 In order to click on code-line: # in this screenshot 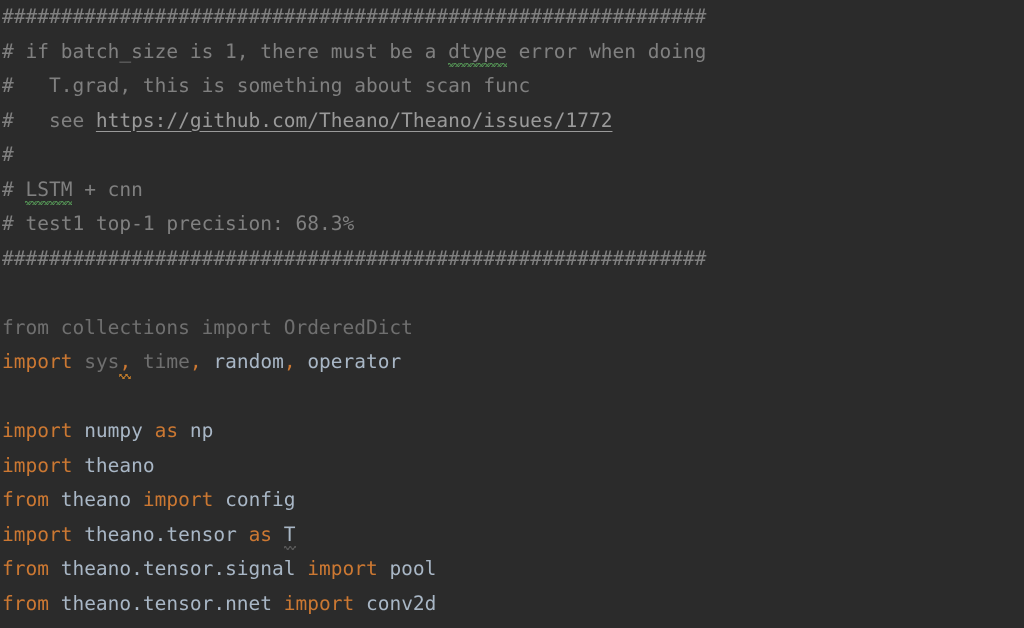, I will do `click(512, 155)`.